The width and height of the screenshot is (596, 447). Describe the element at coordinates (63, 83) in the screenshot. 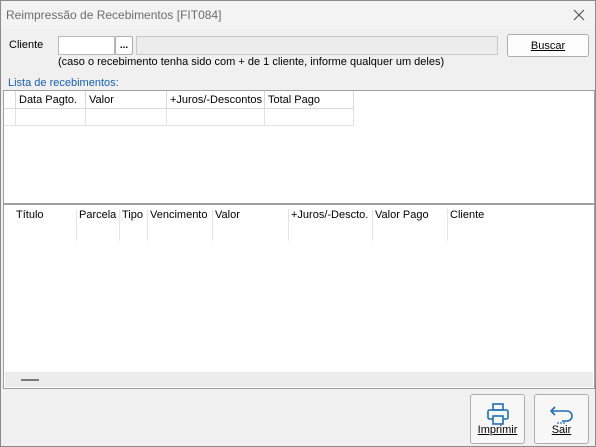

I see `lista-title: Lista de recebimentos:` at that location.